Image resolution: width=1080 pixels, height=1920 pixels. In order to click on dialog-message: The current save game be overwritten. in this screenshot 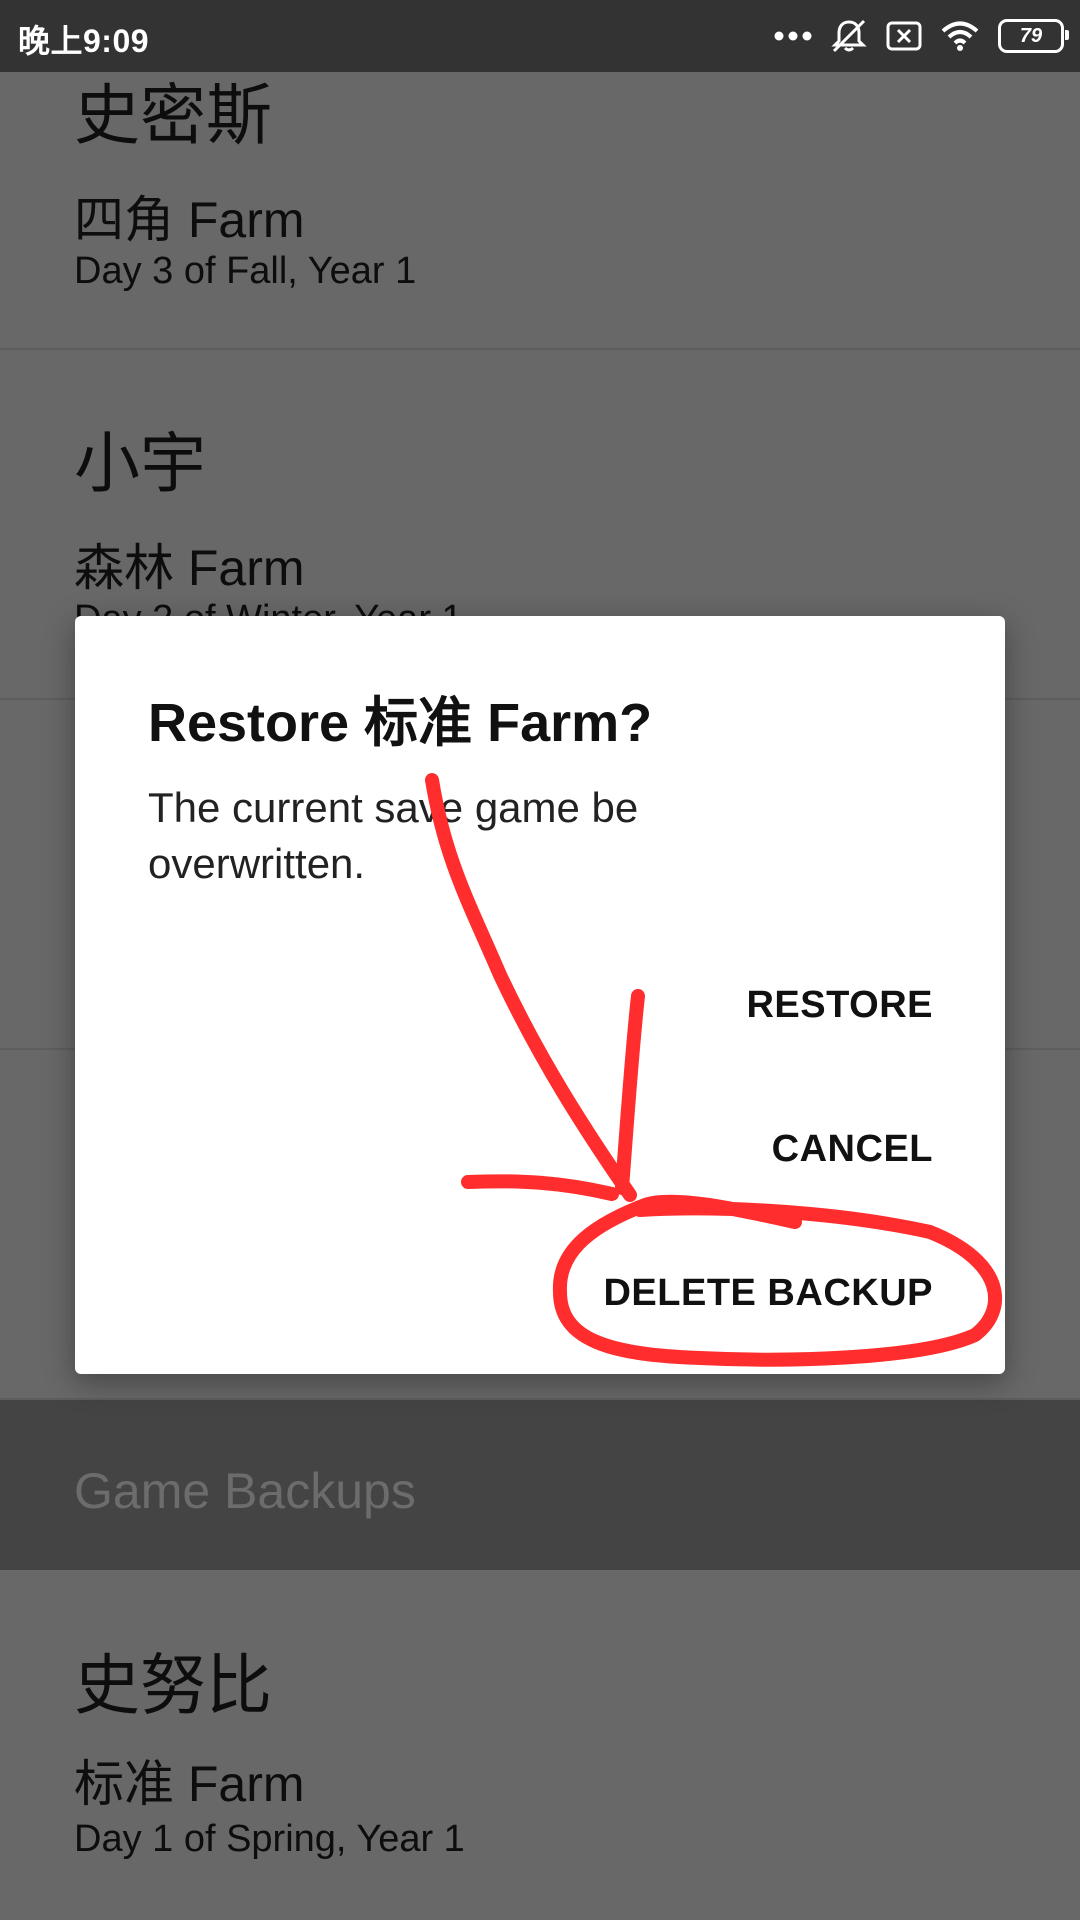, I will do `click(393, 835)`.